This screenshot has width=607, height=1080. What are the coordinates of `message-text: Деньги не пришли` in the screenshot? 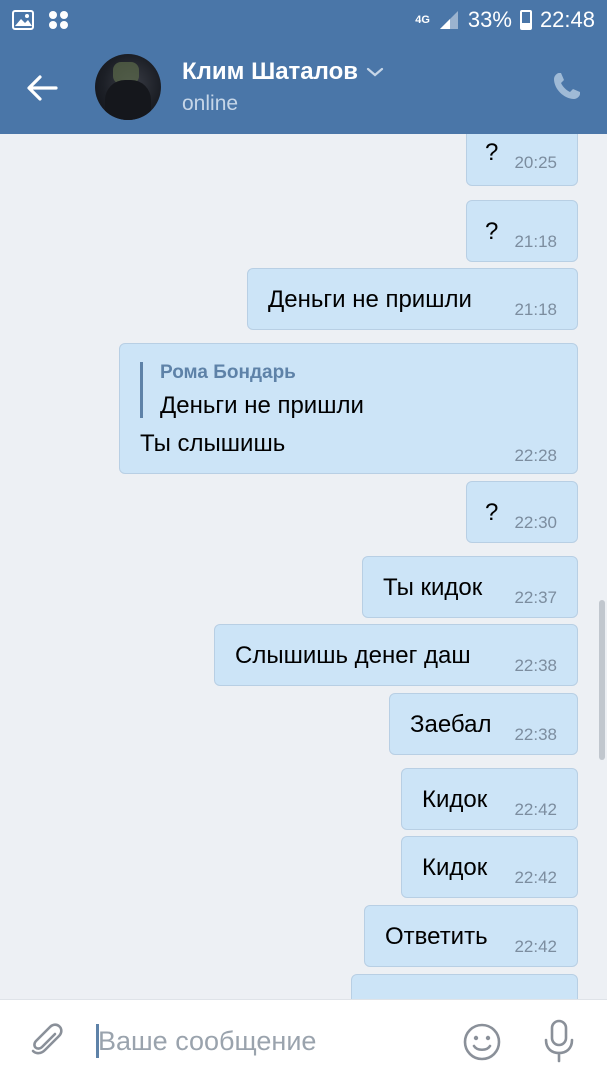 It's located at (370, 299).